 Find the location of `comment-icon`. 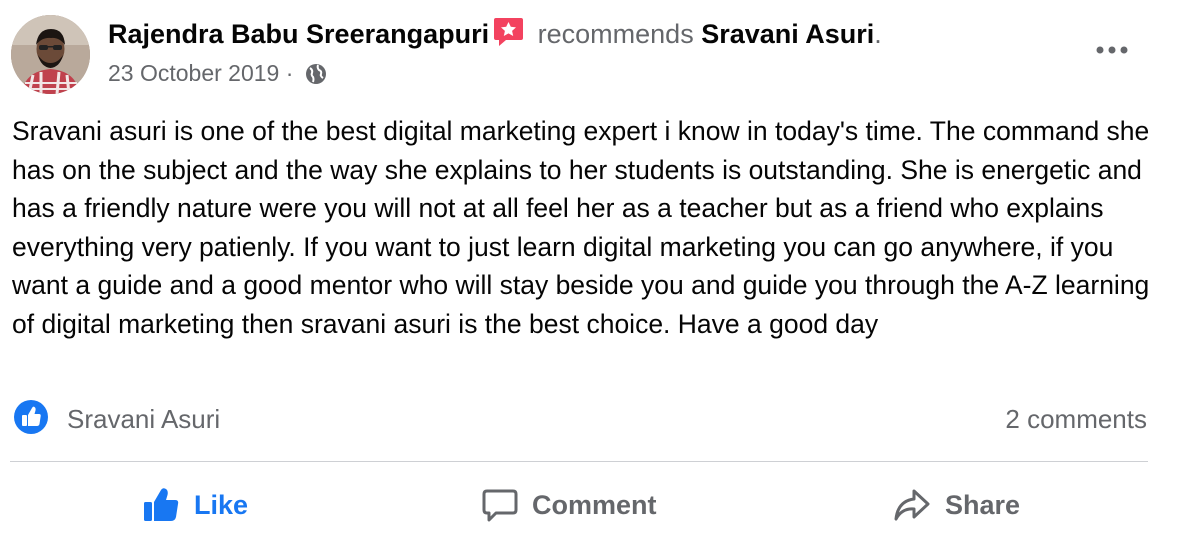

comment-icon is located at coordinates (500, 505).